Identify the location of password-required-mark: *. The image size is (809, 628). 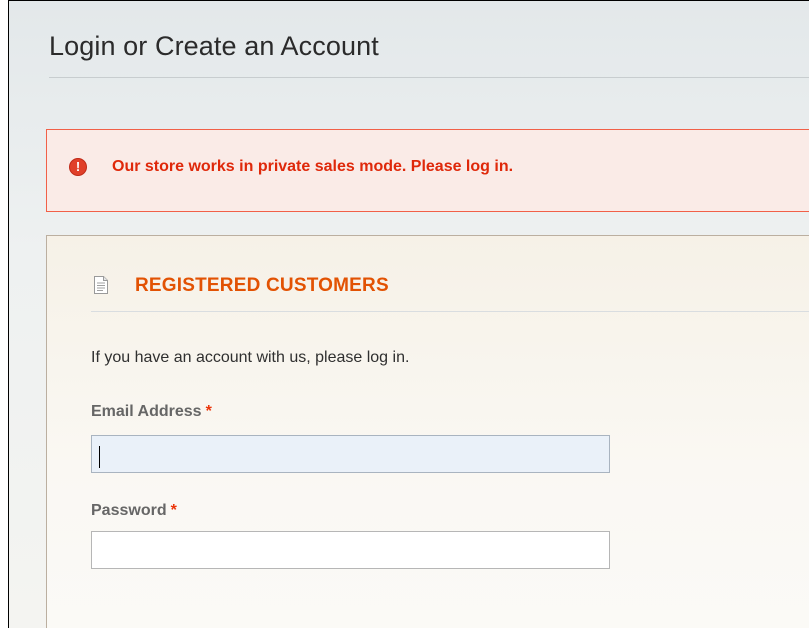
(173, 510).